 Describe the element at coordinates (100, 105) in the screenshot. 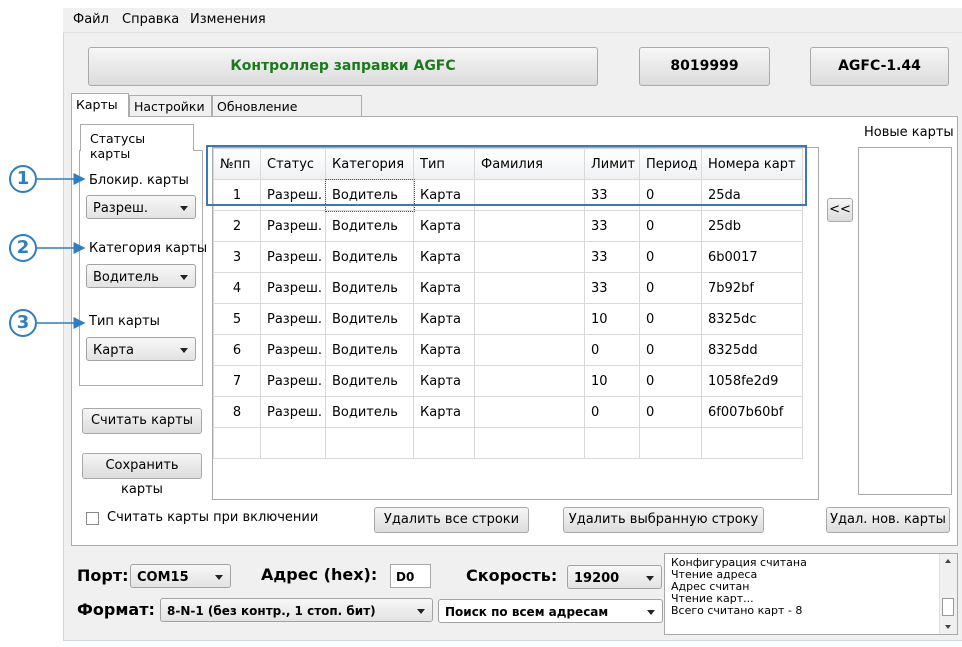

I see `tab-cards: Карты` at that location.